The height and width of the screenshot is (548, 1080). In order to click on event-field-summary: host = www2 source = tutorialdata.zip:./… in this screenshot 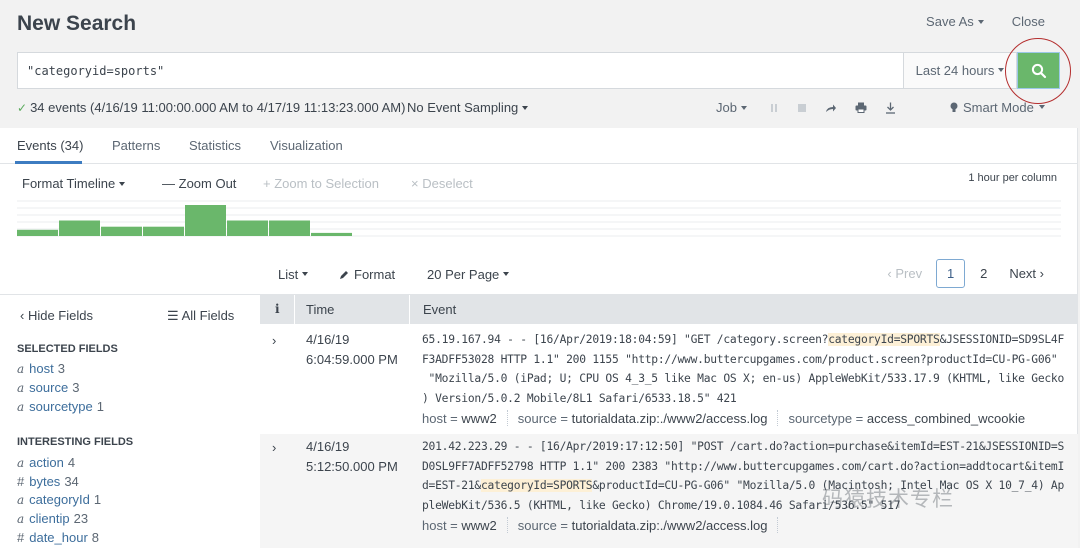, I will do `click(605, 525)`.